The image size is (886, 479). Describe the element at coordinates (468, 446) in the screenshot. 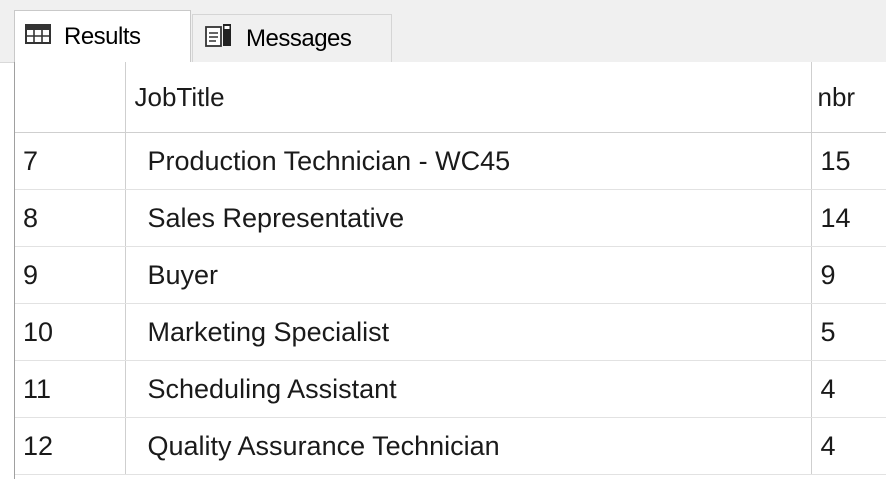

I see `cell-jobtitle: Quality Assurance Technician` at that location.